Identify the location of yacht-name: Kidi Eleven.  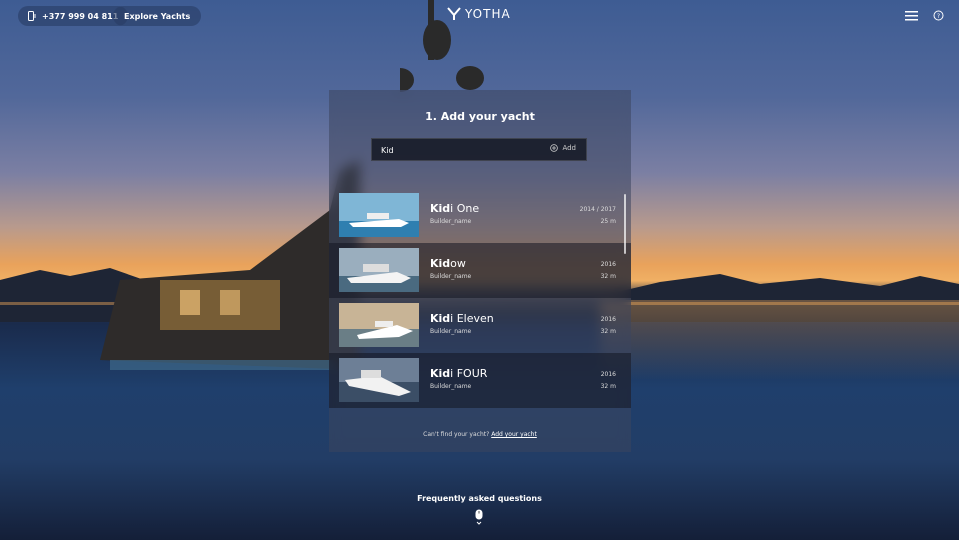
(462, 318).